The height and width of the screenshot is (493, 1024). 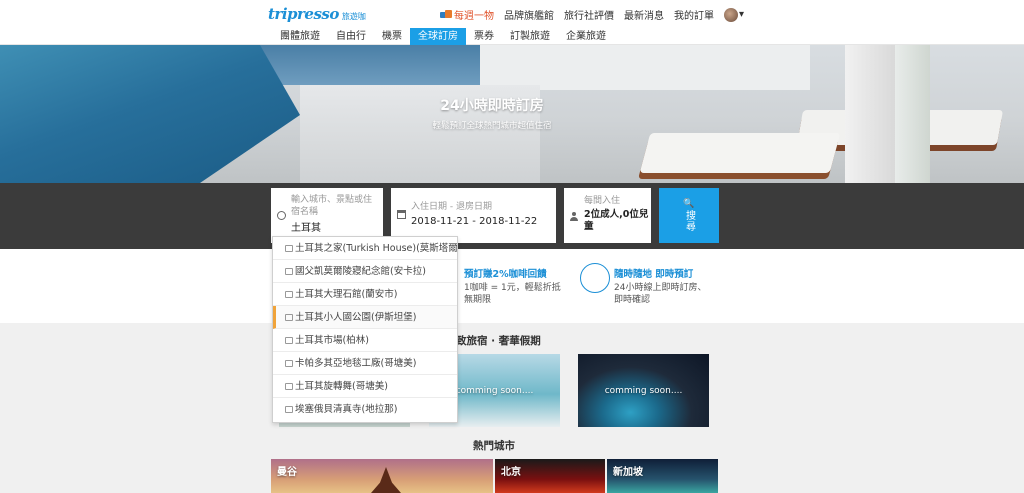 I want to click on popular-cities-title: 熱門城市, so click(x=494, y=446).